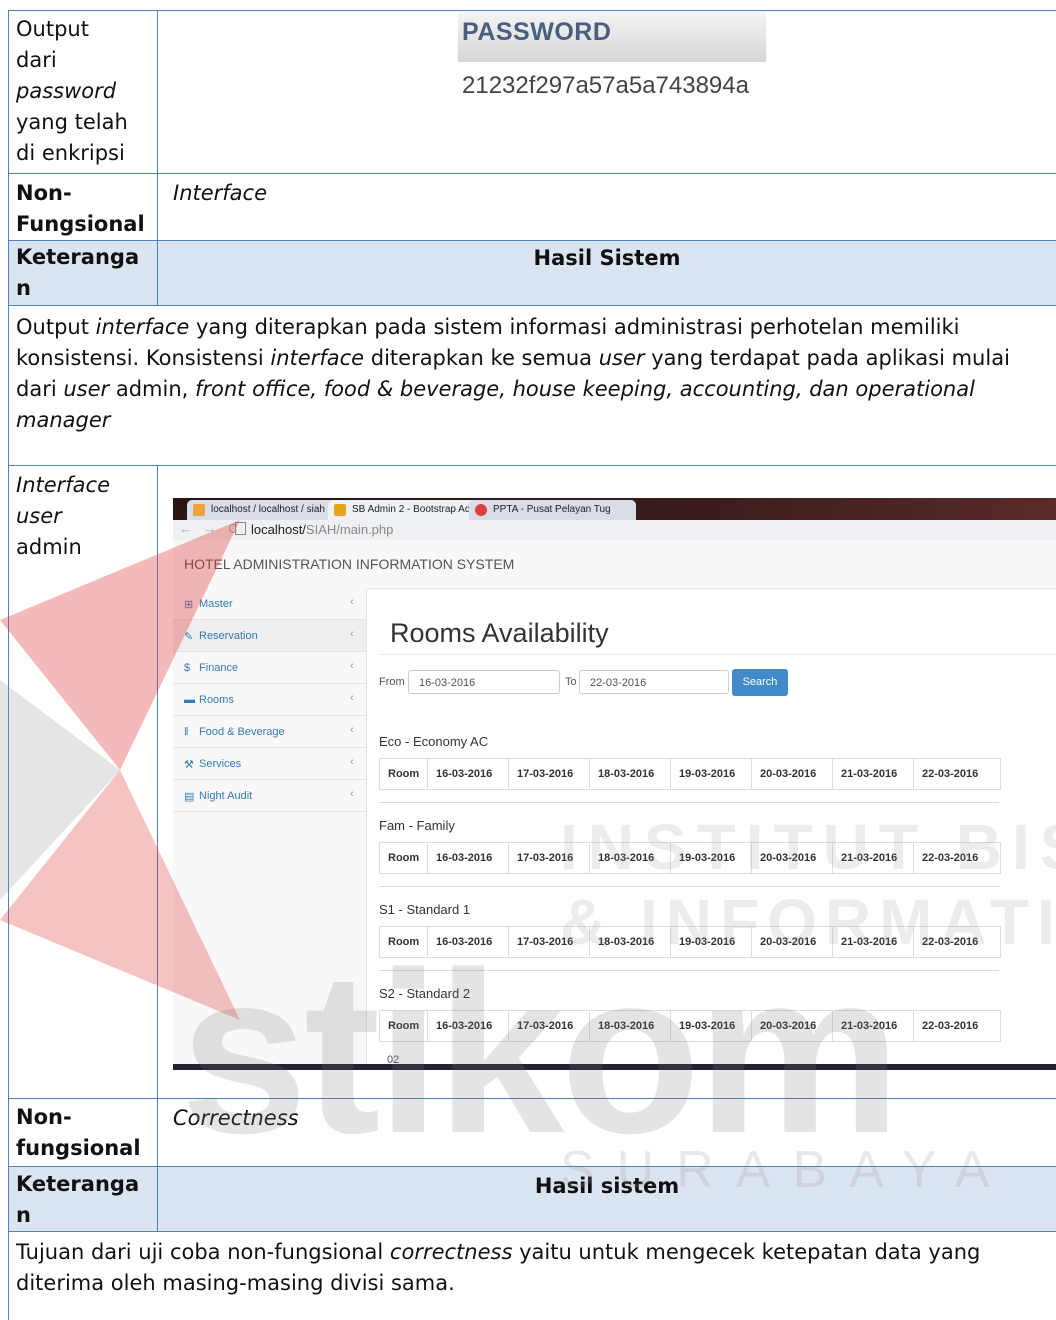  Describe the element at coordinates (481, 510) in the screenshot. I see `ppta-icon` at that location.